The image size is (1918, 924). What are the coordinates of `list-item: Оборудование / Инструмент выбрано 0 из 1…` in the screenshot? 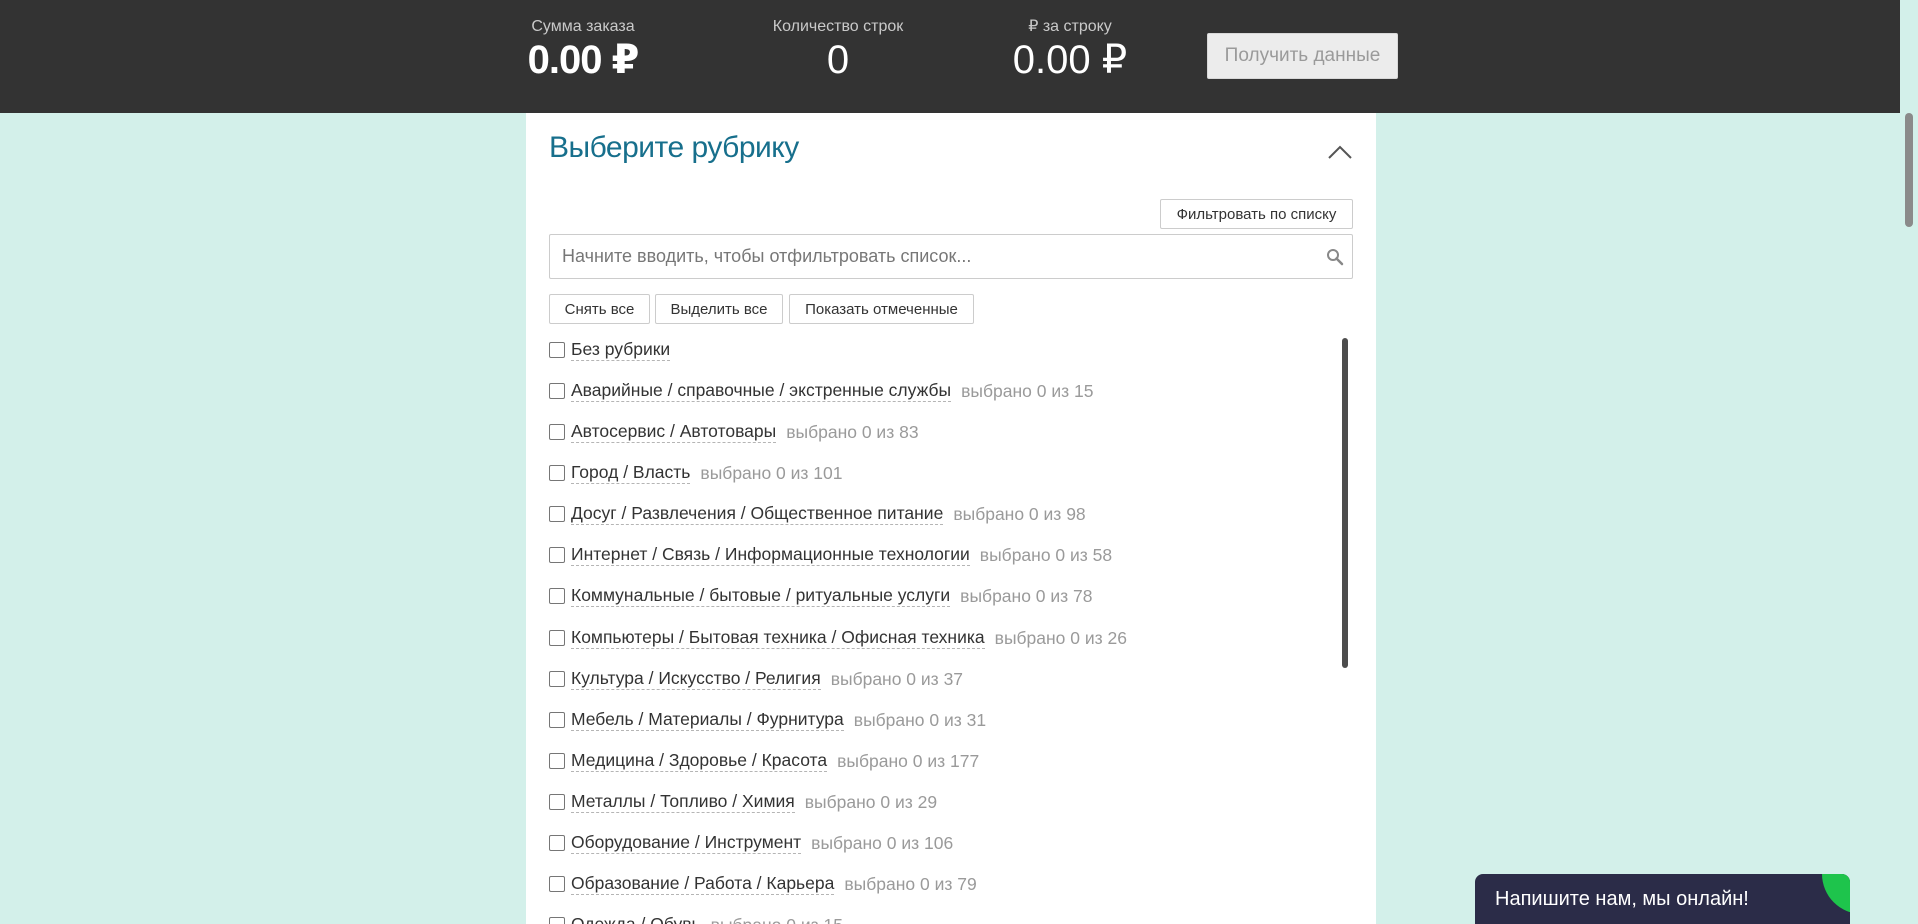 It's located at (751, 843).